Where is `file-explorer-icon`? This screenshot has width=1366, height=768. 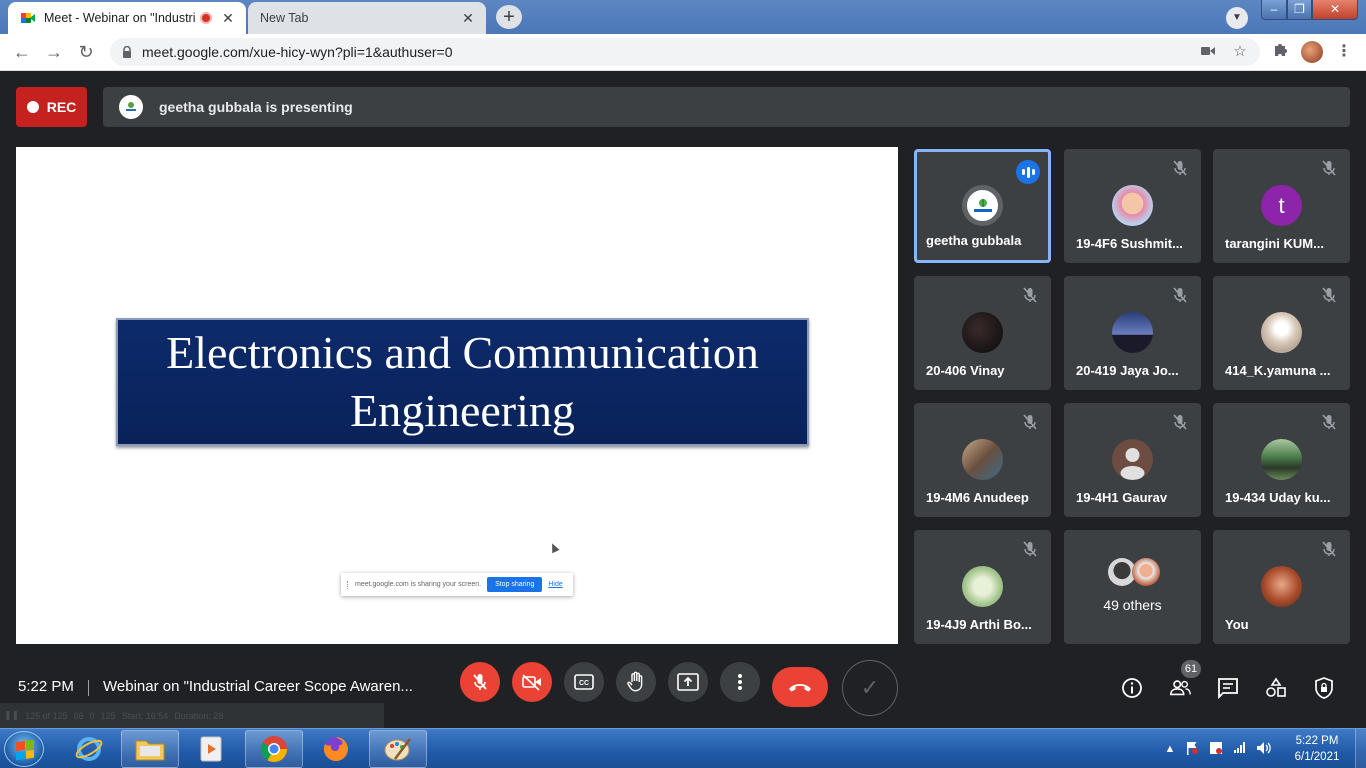 file-explorer-icon is located at coordinates (150, 749).